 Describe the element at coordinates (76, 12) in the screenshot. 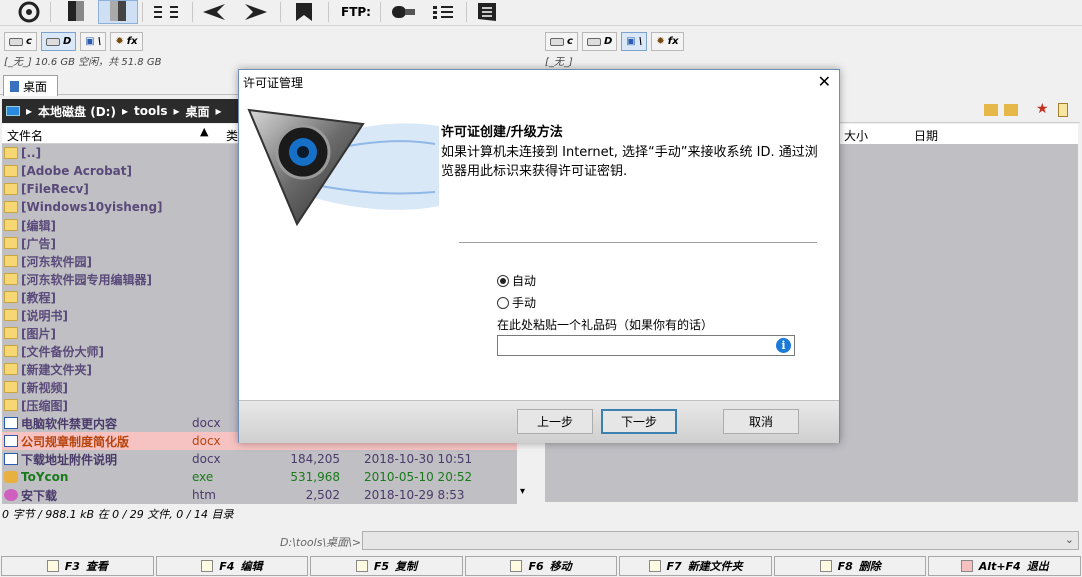

I see `panel-left-icon` at that location.